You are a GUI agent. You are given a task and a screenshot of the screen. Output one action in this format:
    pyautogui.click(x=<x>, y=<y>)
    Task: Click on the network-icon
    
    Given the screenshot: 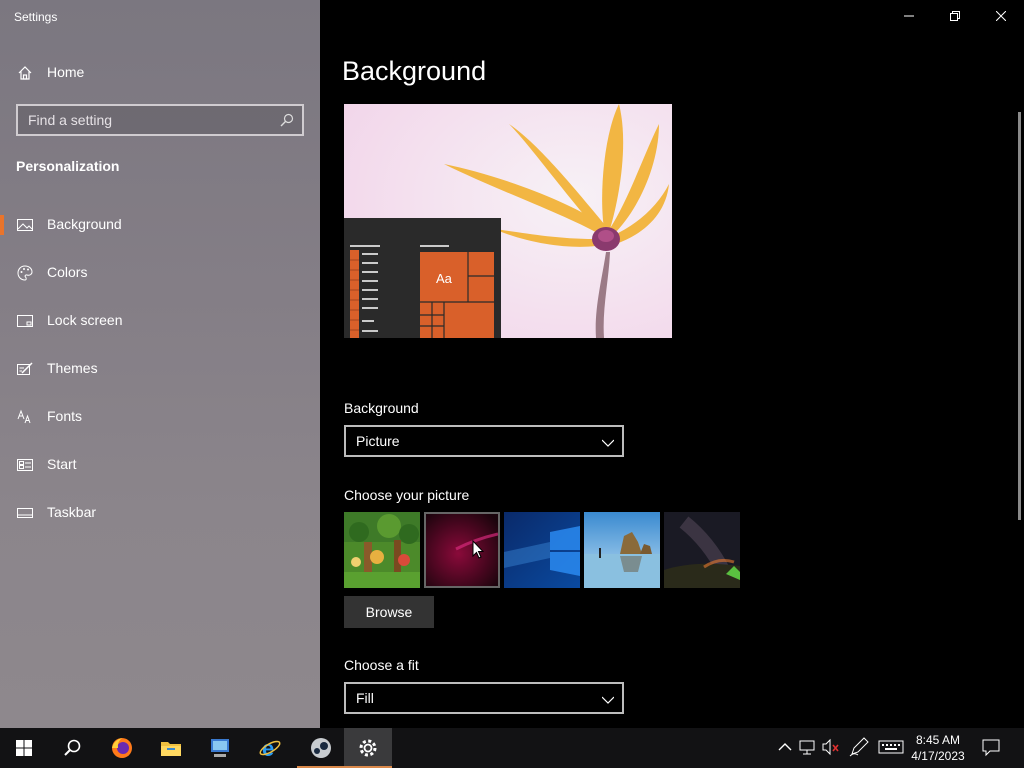 What is the action you would take?
    pyautogui.click(x=807, y=747)
    